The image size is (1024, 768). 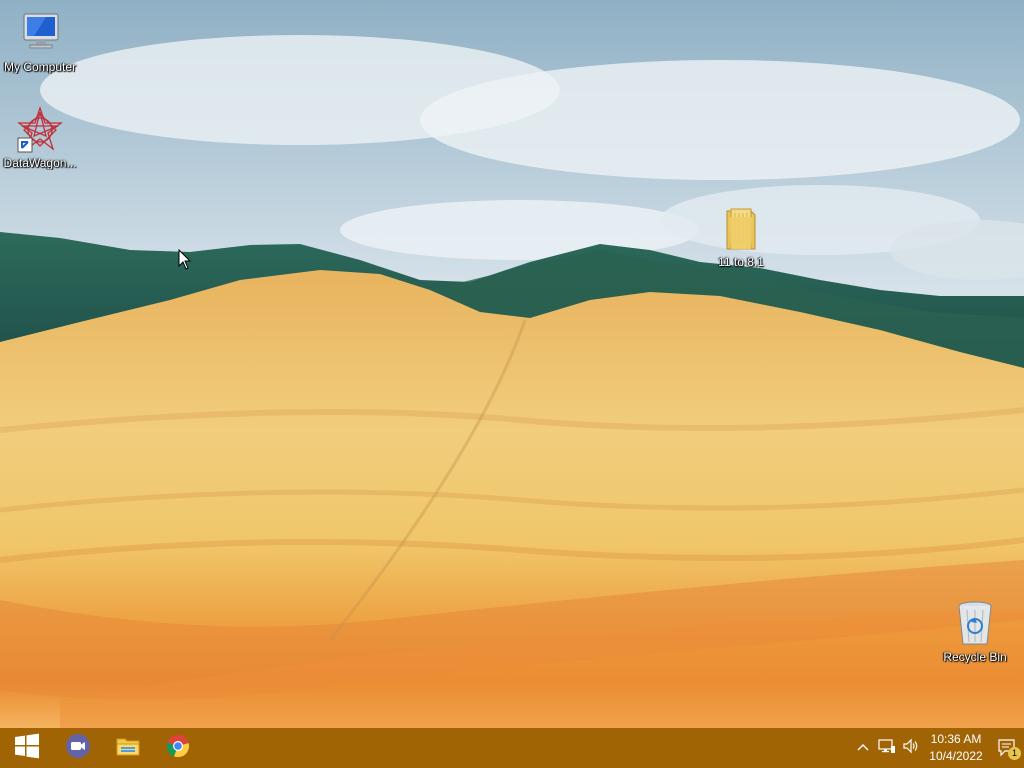 I want to click on network-button, so click(x=887, y=748).